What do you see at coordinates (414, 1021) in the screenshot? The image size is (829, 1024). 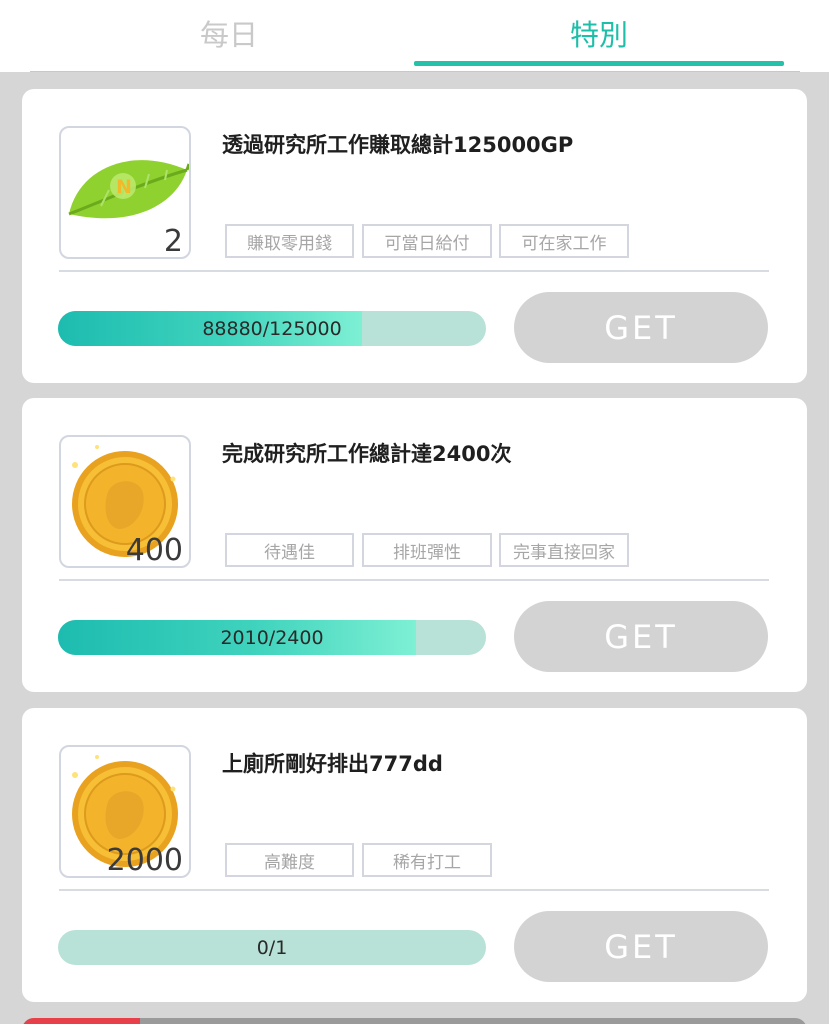 I see `next-mission-card` at bounding box center [414, 1021].